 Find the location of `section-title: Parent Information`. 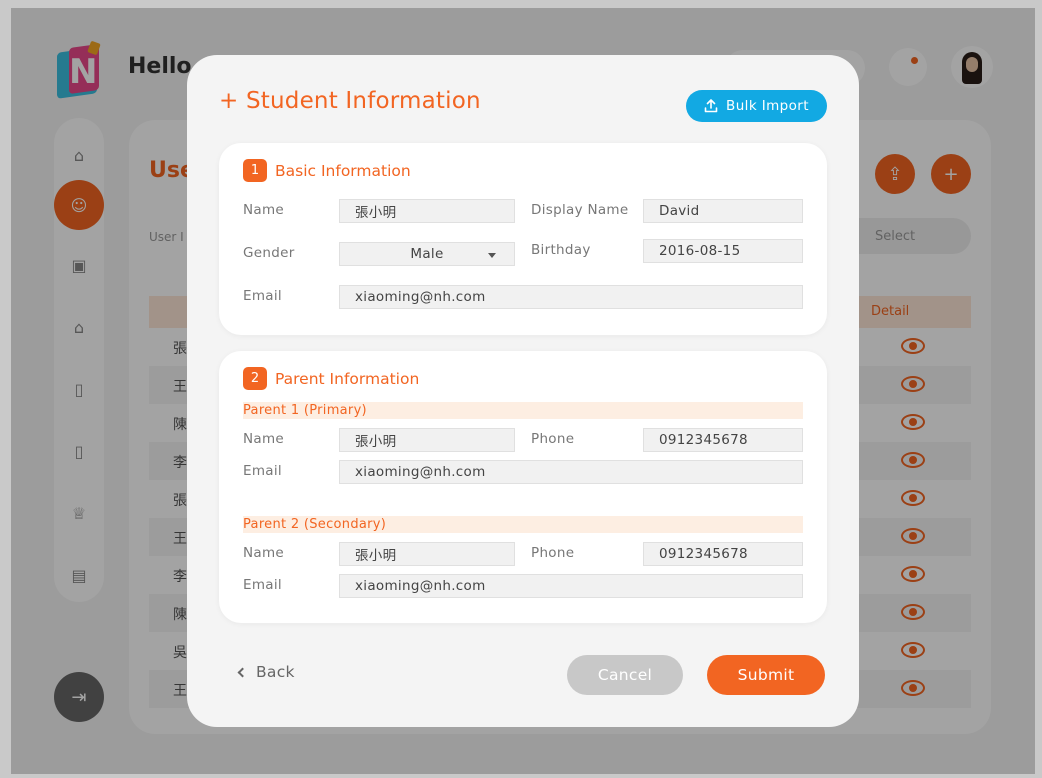

section-title: Parent Information is located at coordinates (347, 378).